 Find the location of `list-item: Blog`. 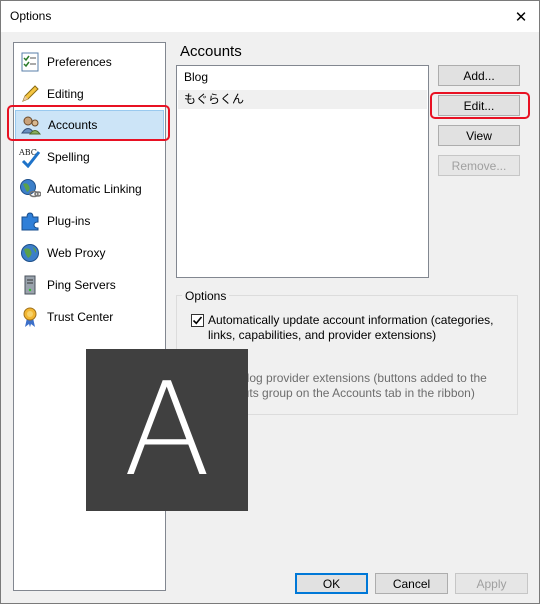

list-item: Blog is located at coordinates (302, 77).